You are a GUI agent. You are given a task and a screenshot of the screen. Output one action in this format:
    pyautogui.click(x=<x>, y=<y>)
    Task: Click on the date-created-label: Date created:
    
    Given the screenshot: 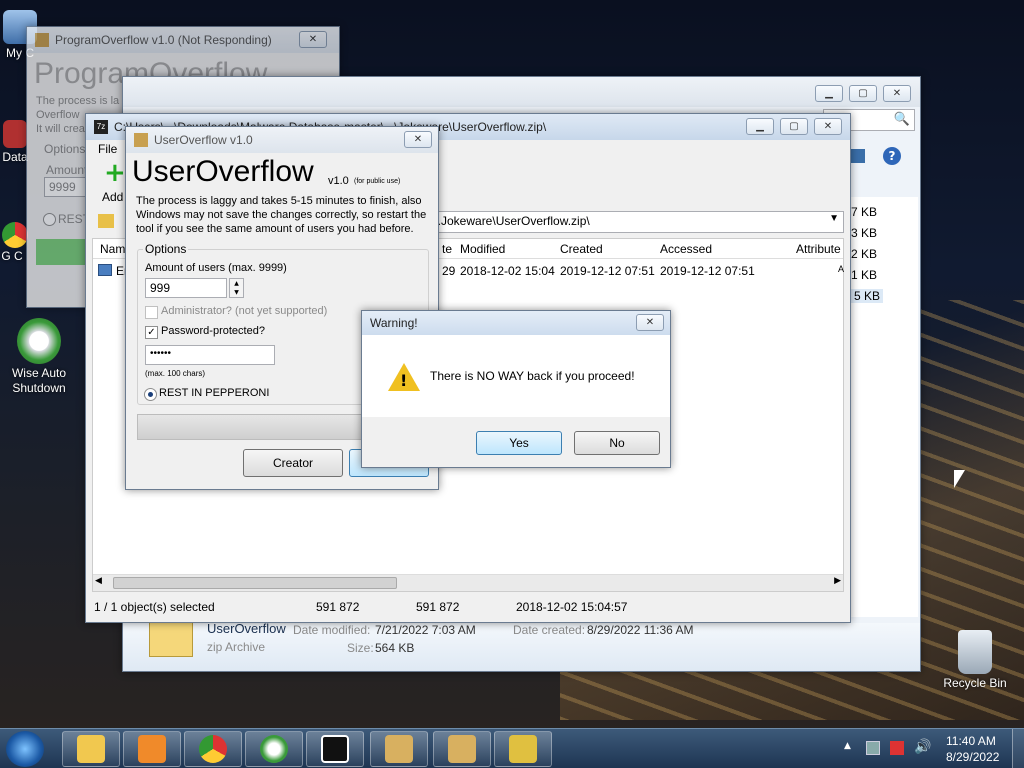 What is the action you would take?
    pyautogui.click(x=549, y=630)
    